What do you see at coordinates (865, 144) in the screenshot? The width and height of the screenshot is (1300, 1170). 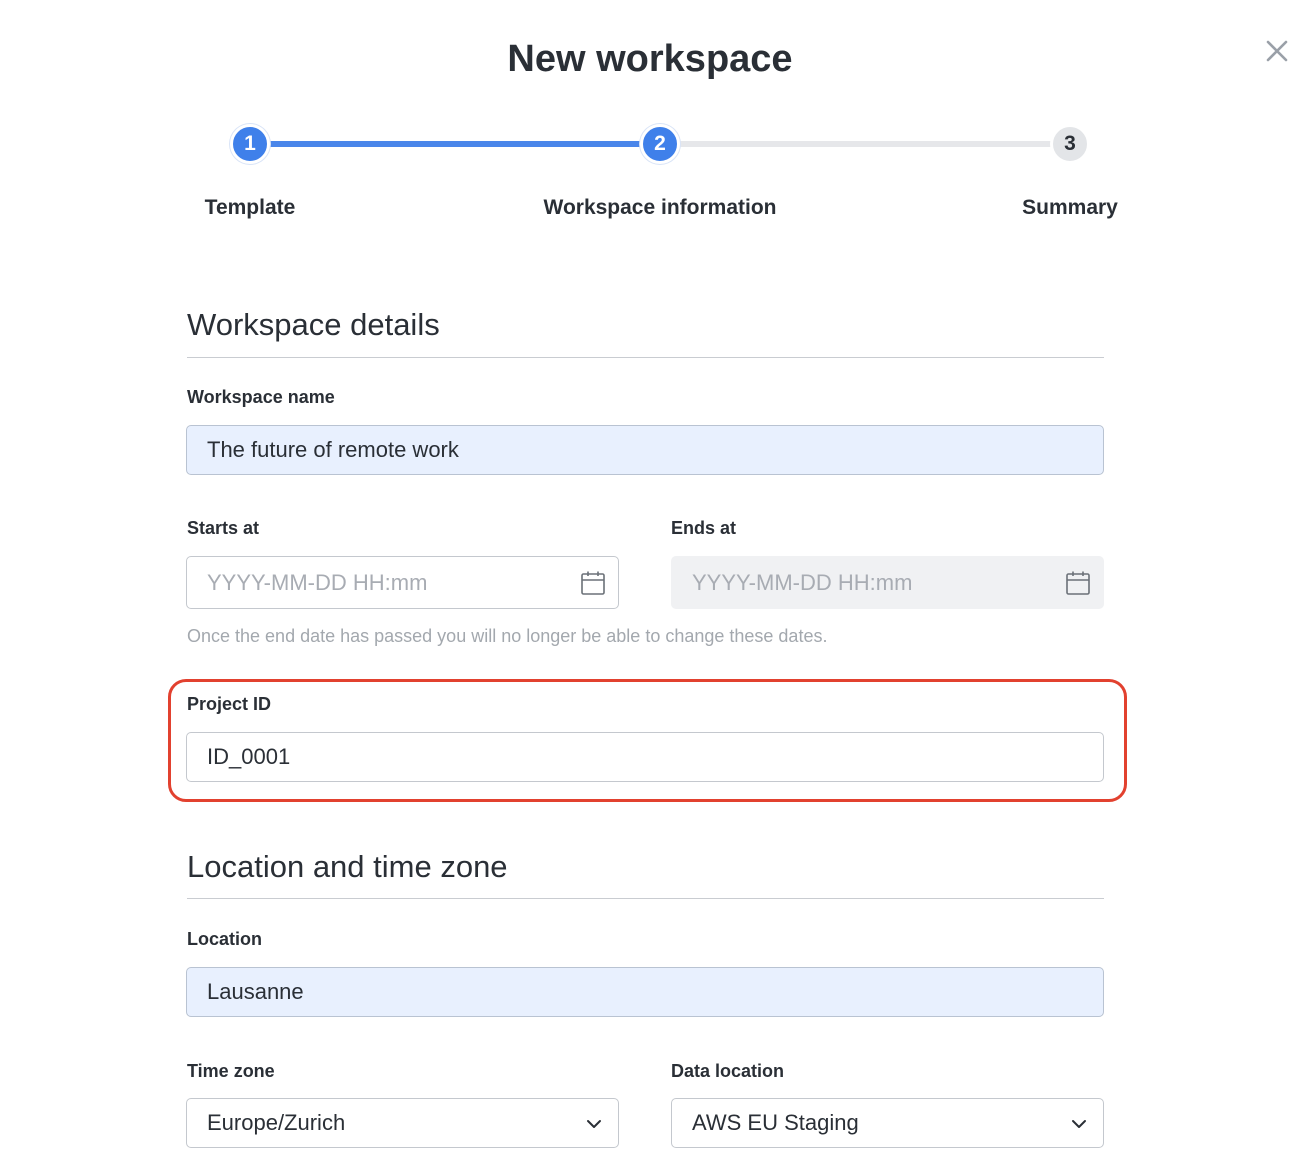 I see `stepper-track-remaining` at bounding box center [865, 144].